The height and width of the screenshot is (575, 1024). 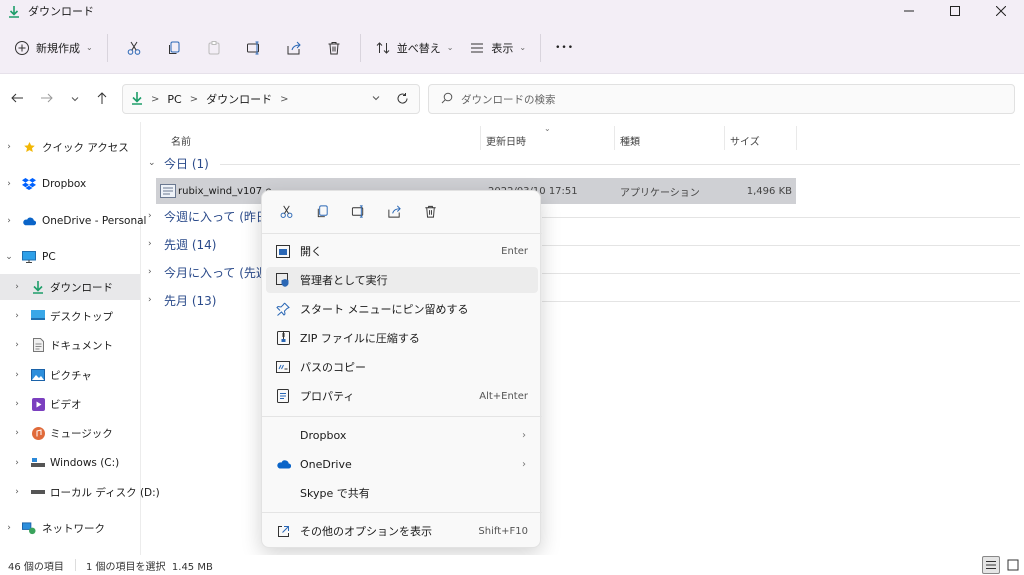 I want to click on document-icon, so click(x=38, y=345).